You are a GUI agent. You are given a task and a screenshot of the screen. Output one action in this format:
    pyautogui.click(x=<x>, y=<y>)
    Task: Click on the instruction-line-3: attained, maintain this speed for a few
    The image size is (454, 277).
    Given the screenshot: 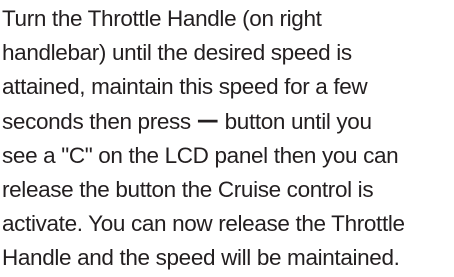 What is the action you would take?
    pyautogui.click(x=185, y=86)
    